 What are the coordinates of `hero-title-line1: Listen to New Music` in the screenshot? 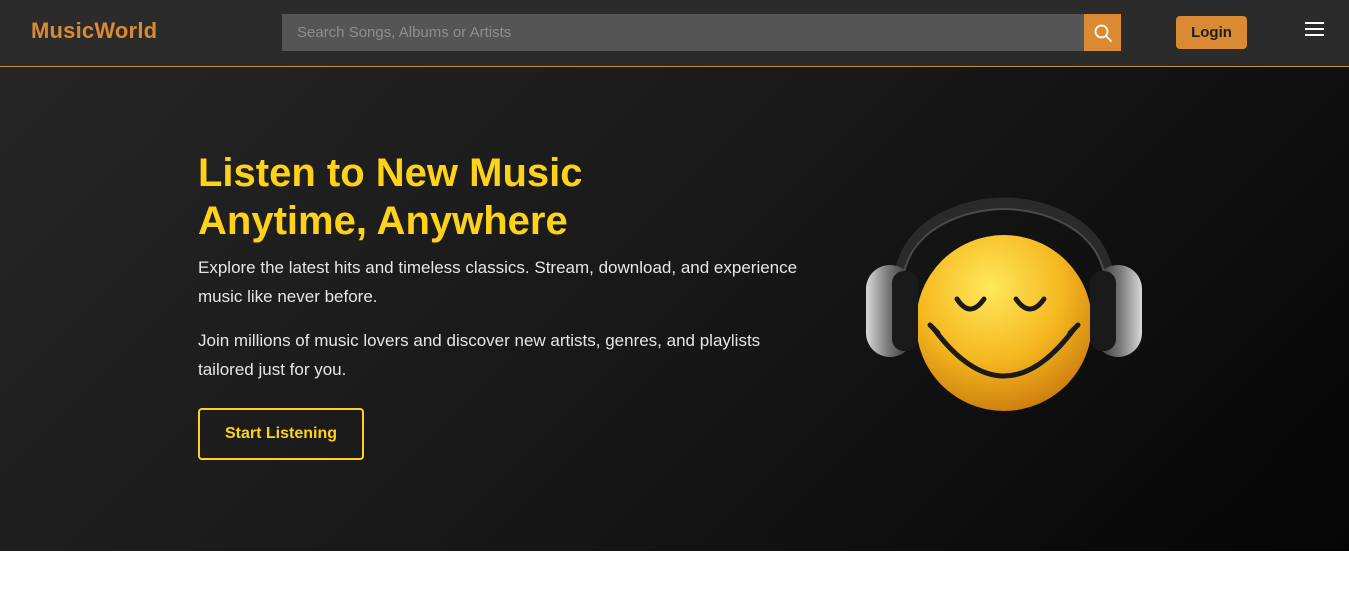 It's located at (390, 173).